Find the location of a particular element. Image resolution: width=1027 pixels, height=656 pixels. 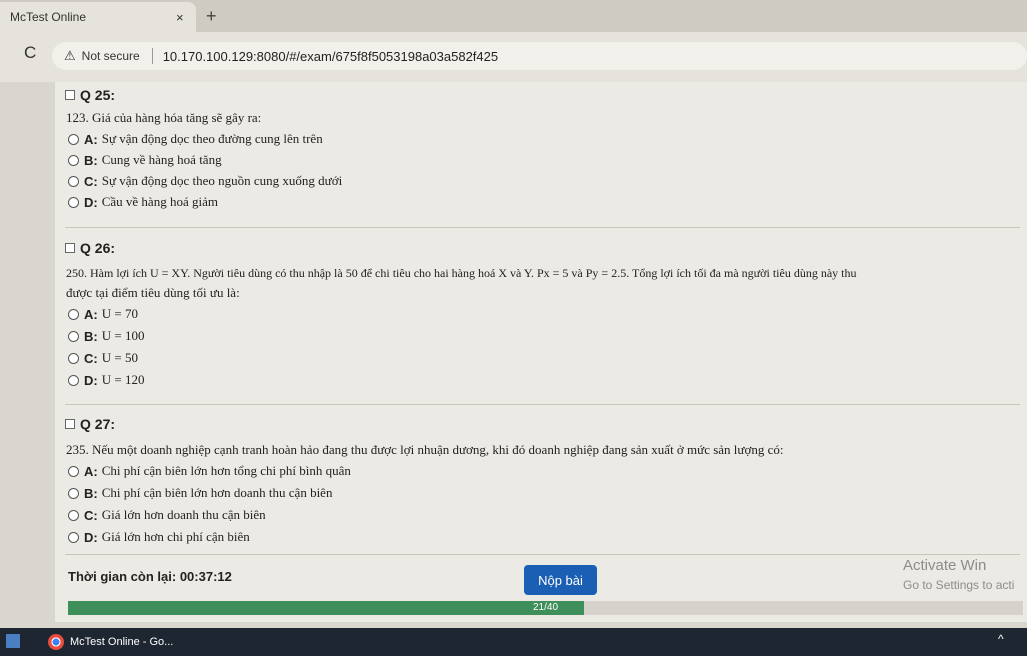

activate-windows-title: Activate Win is located at coordinates (945, 565).